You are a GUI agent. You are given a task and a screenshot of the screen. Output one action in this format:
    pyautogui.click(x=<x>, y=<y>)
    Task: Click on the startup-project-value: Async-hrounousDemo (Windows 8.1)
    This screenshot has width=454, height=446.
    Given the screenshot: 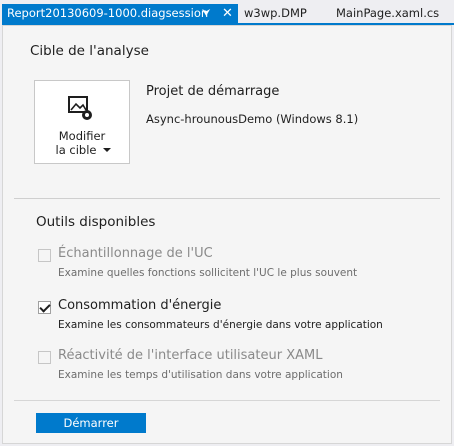 What is the action you would take?
    pyautogui.click(x=252, y=119)
    